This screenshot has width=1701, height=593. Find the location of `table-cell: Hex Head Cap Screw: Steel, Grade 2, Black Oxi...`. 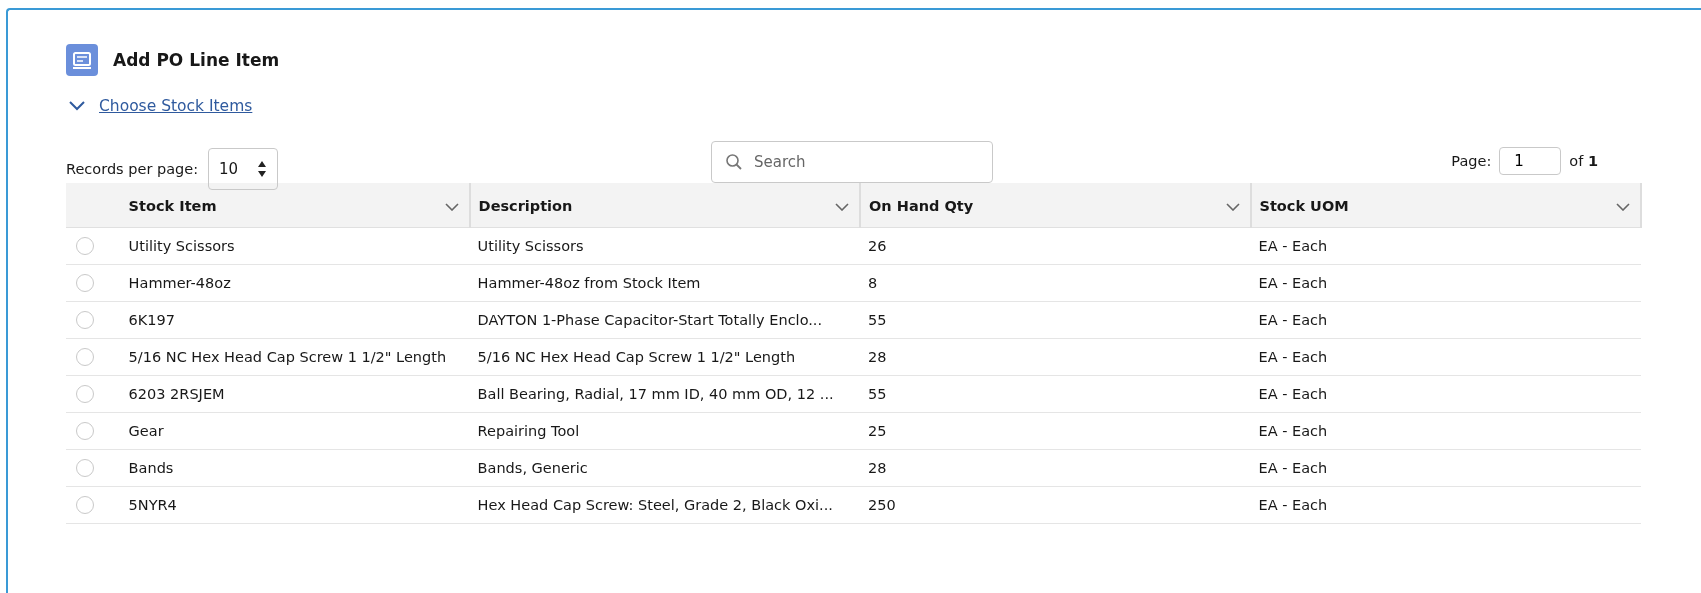

table-cell: Hex Head Cap Screw: Steel, Grade 2, Black Oxi... is located at coordinates (655, 505).